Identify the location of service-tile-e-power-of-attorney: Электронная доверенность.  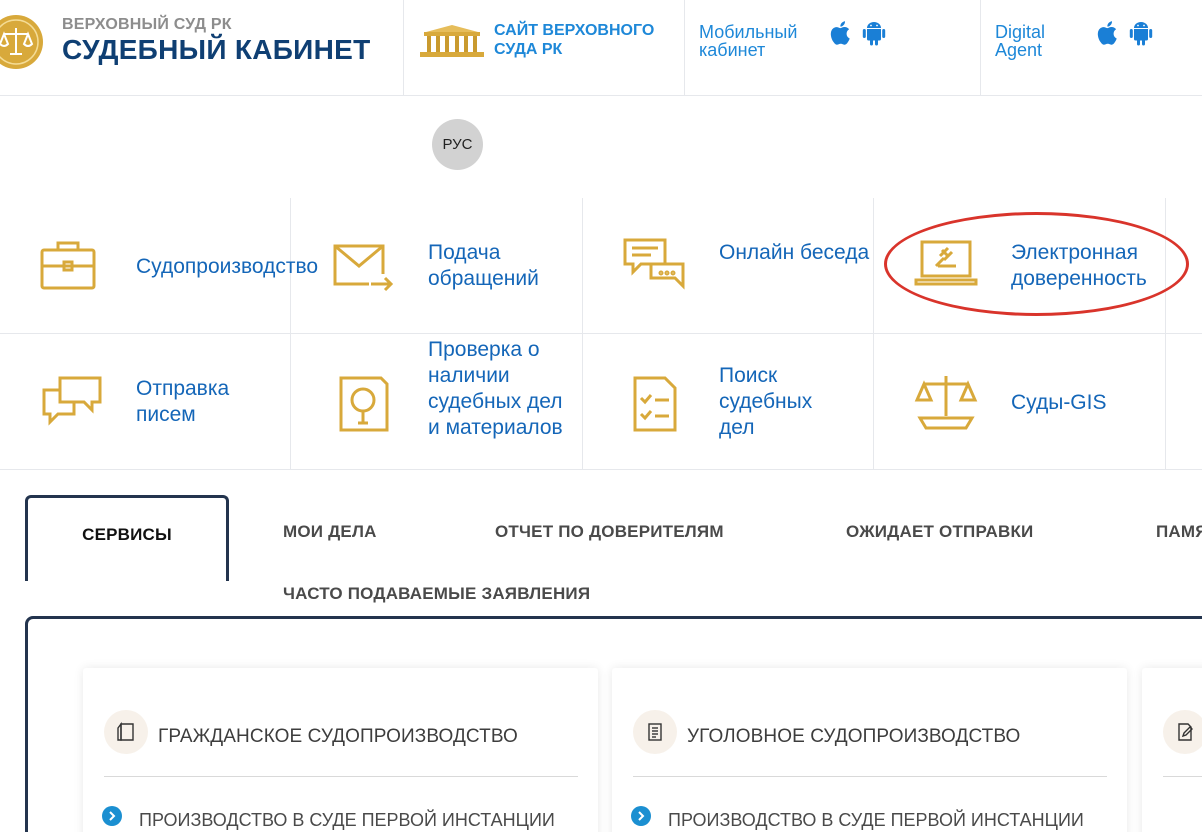
(1019, 265).